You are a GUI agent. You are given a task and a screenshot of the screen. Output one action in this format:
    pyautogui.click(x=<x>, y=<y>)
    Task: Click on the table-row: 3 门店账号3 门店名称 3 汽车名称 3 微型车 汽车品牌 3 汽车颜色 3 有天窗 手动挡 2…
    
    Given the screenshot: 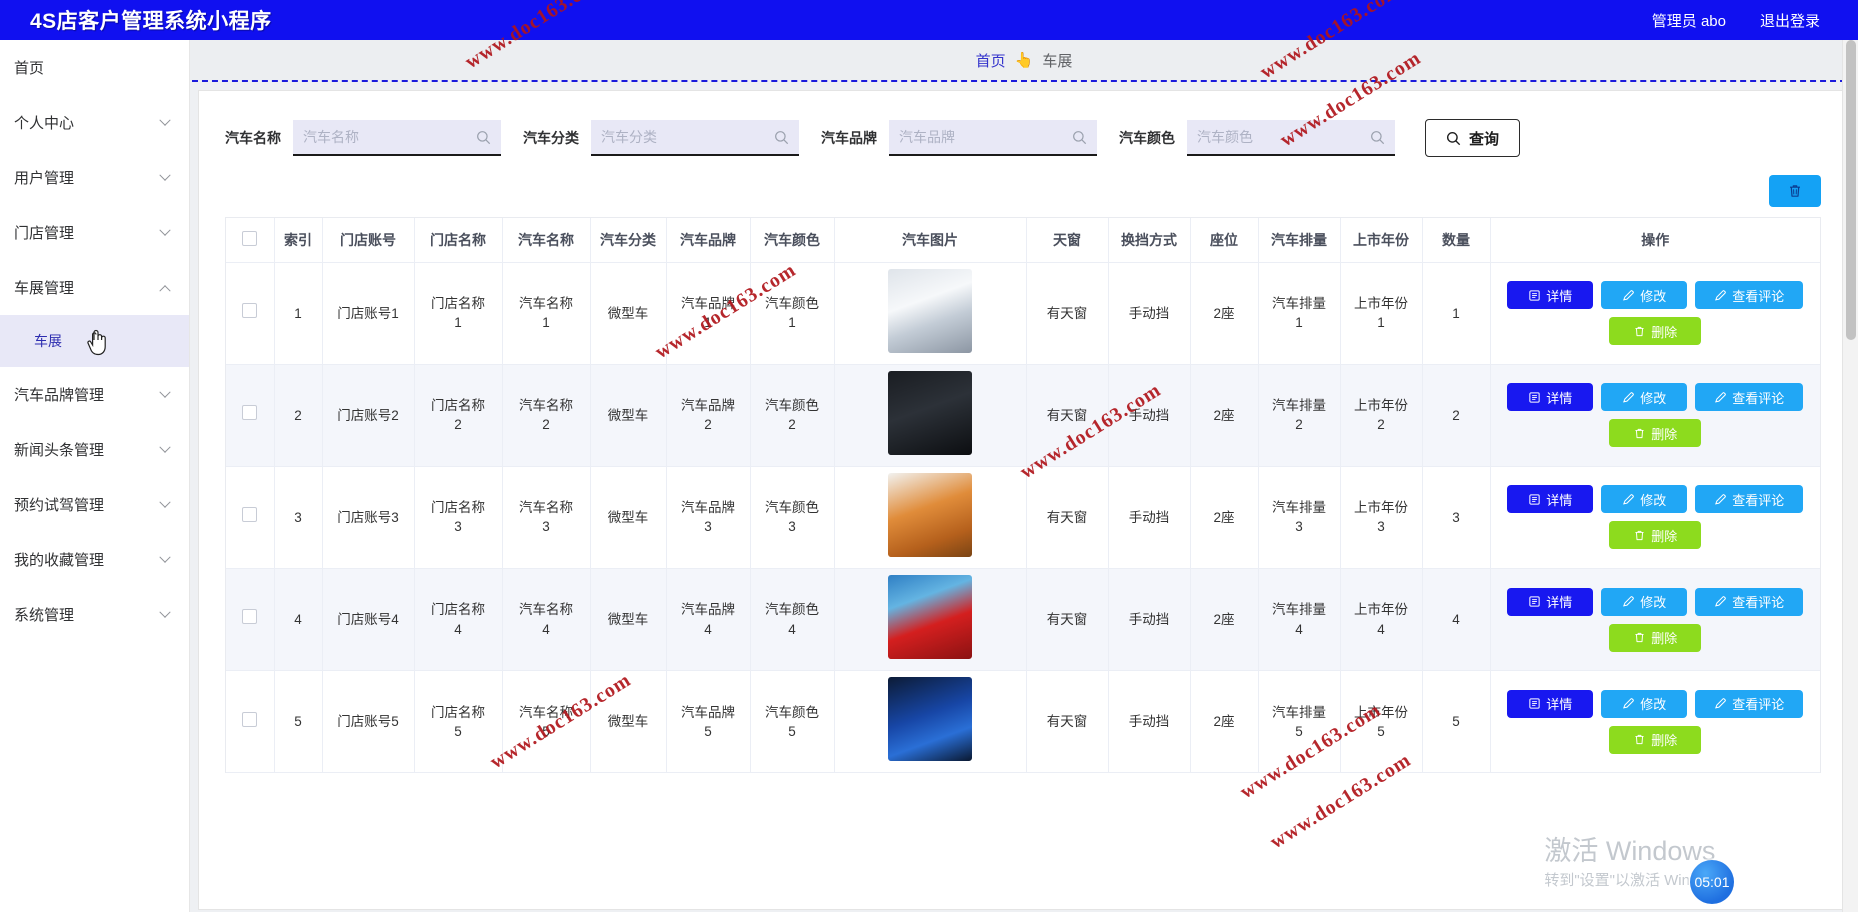 What is the action you would take?
    pyautogui.click(x=1023, y=517)
    